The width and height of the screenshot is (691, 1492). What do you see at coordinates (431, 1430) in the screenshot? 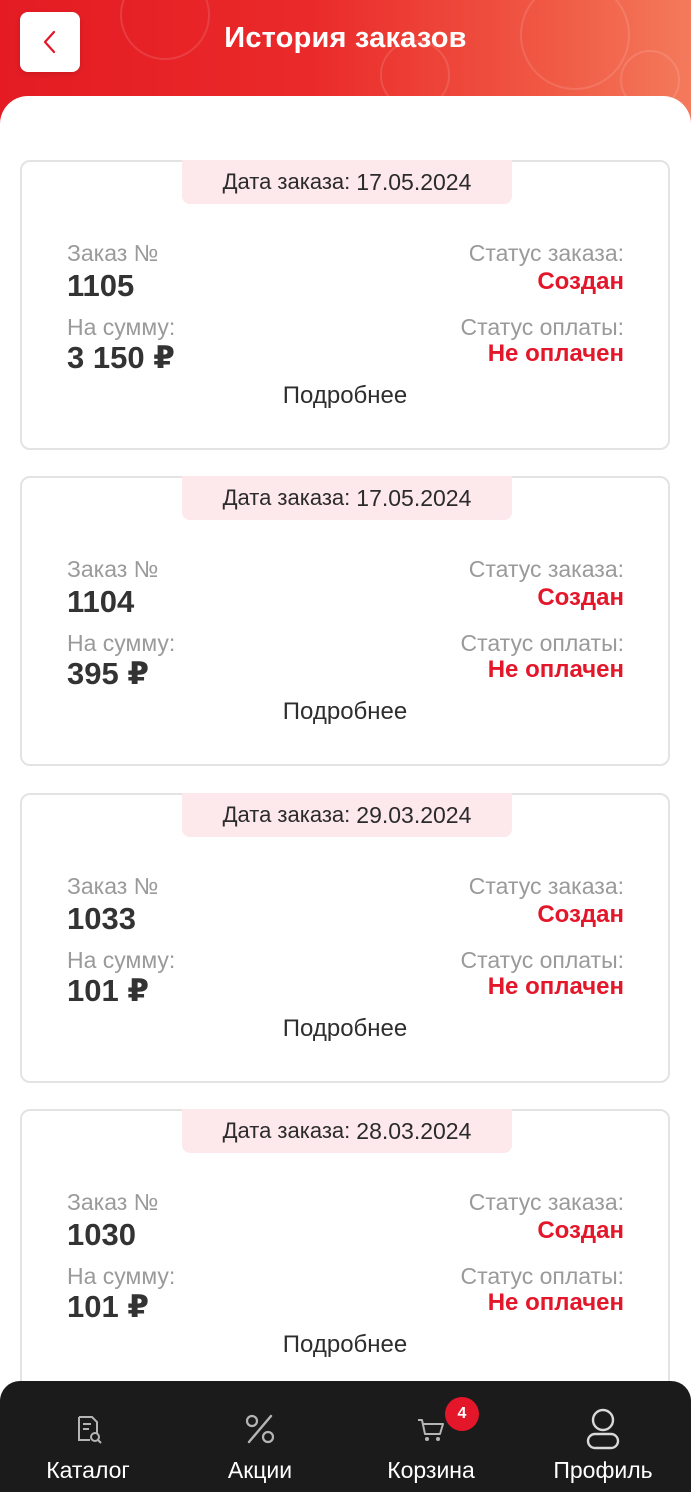
I see `cart-icon` at bounding box center [431, 1430].